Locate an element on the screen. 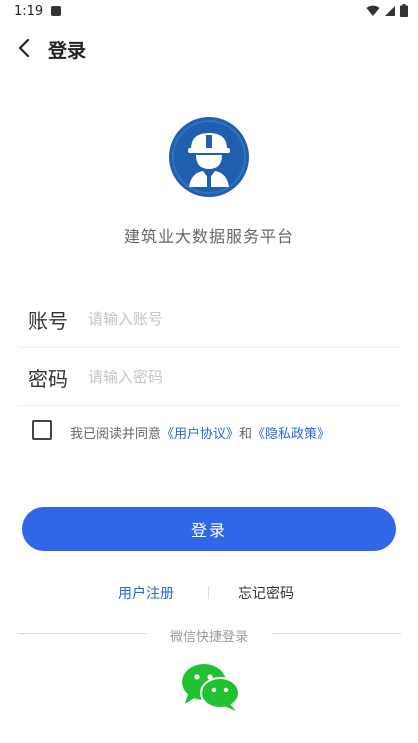 The height and width of the screenshot is (743, 418). divider-line-right is located at coordinates (337, 633).